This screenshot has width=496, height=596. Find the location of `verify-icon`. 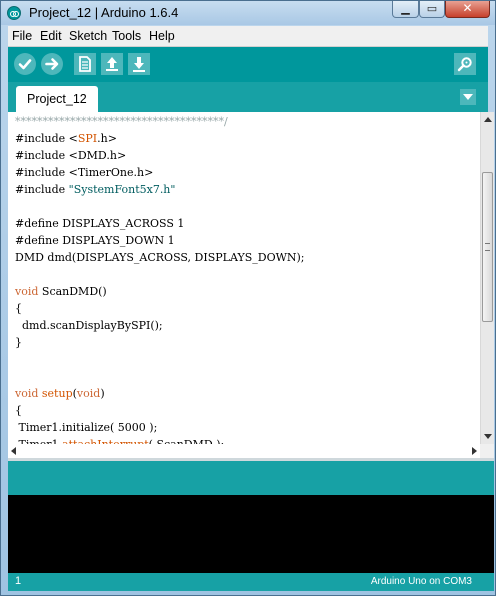

verify-icon is located at coordinates (25, 64).